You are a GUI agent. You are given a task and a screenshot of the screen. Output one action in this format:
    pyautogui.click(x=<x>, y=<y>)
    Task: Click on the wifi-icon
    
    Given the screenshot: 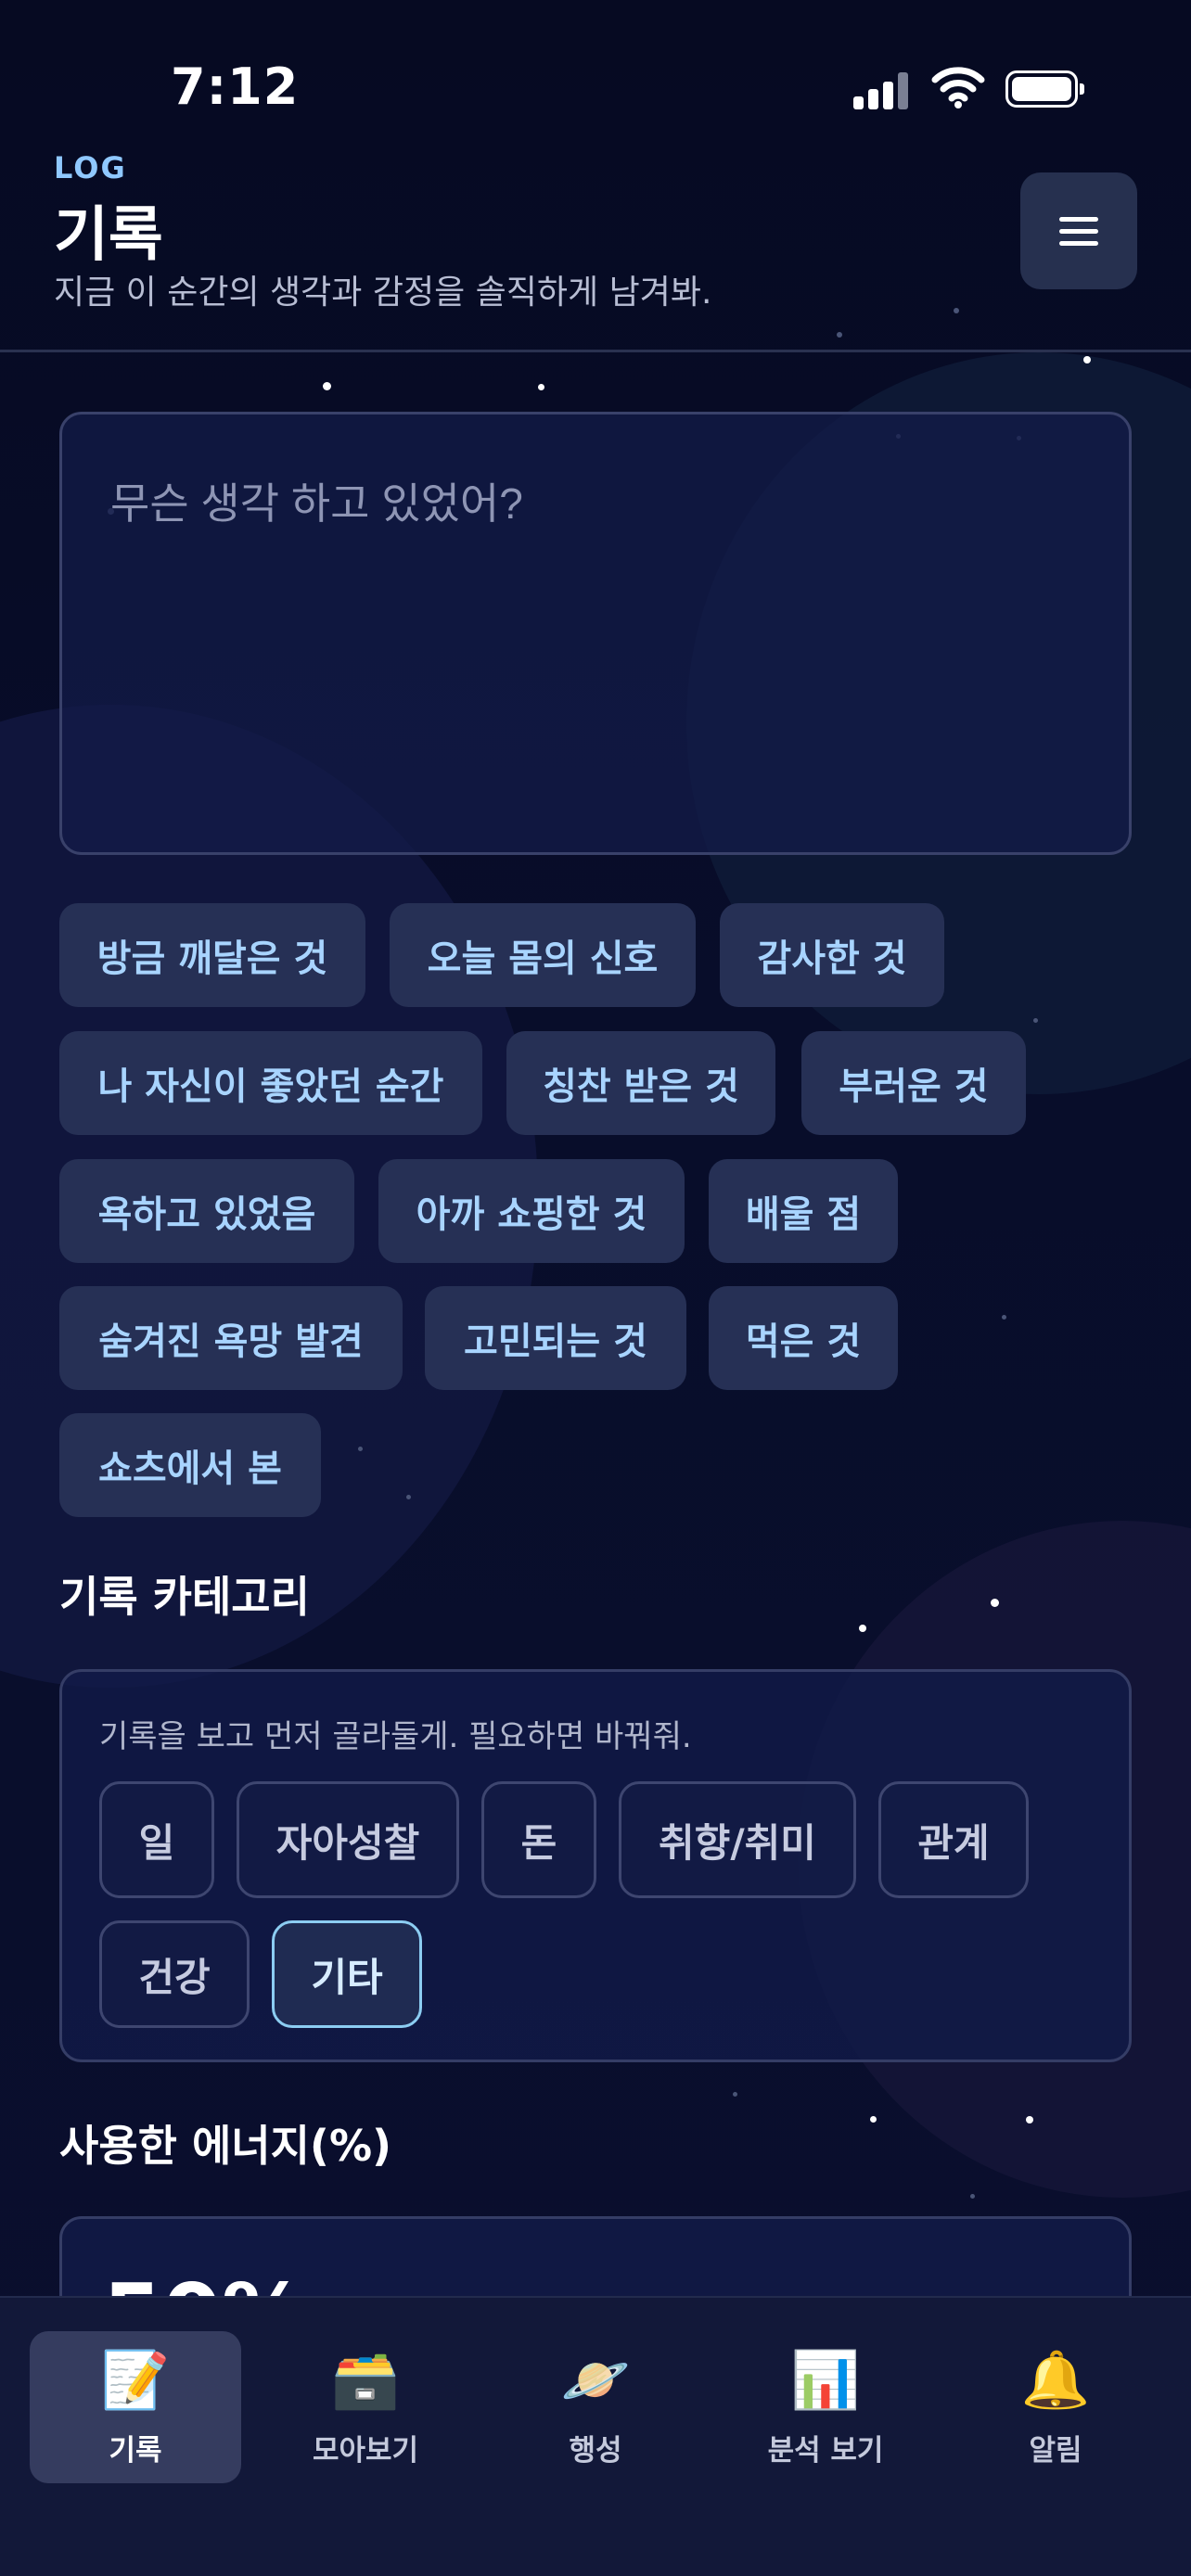 What is the action you would take?
    pyautogui.click(x=958, y=87)
    